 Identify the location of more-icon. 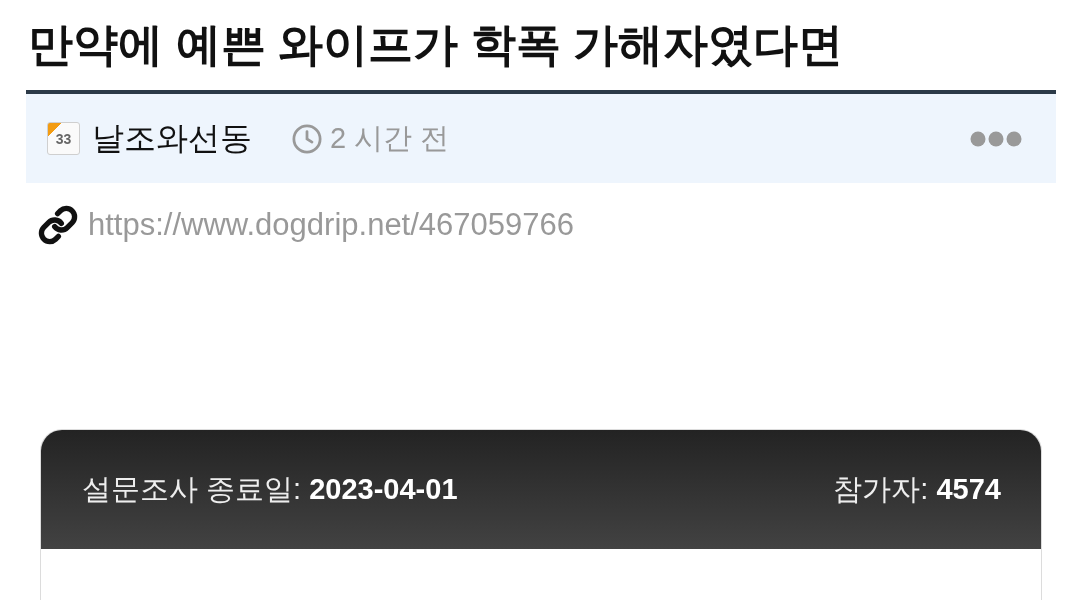
(996, 138).